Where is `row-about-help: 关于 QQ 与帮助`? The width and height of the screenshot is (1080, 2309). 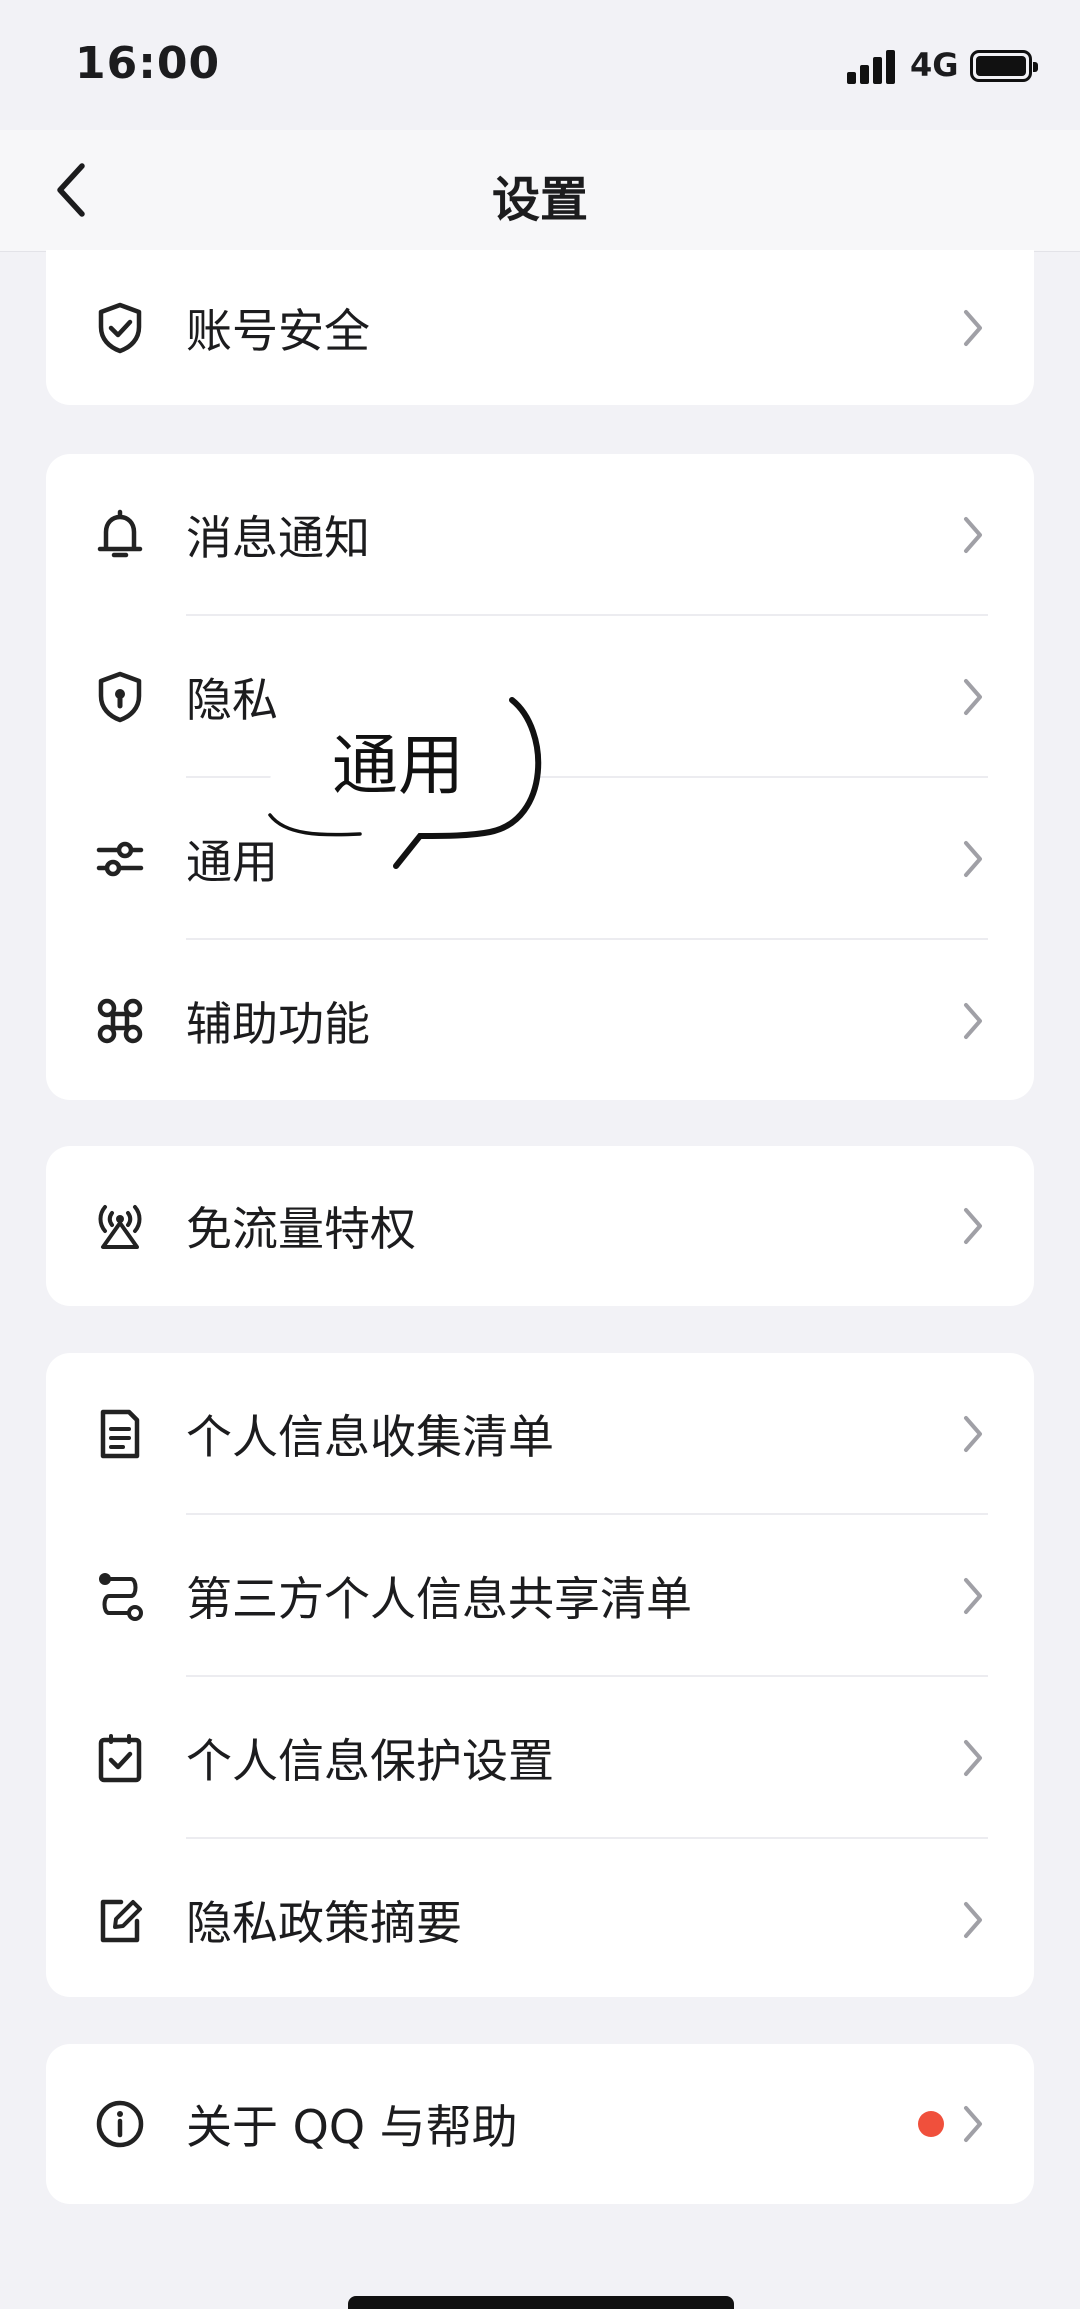
row-about-help: 关于 QQ 与帮助 is located at coordinates (540, 2124).